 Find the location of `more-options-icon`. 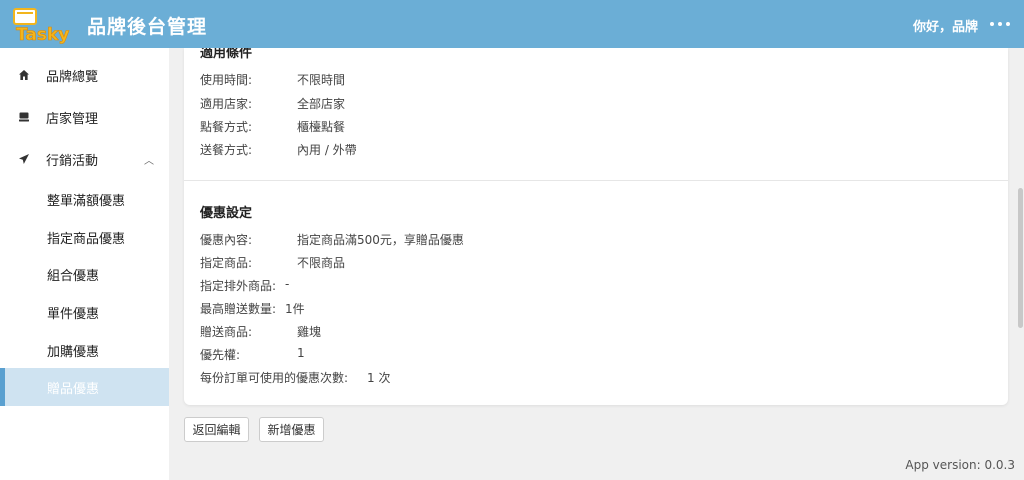

more-options-icon is located at coordinates (1000, 24).